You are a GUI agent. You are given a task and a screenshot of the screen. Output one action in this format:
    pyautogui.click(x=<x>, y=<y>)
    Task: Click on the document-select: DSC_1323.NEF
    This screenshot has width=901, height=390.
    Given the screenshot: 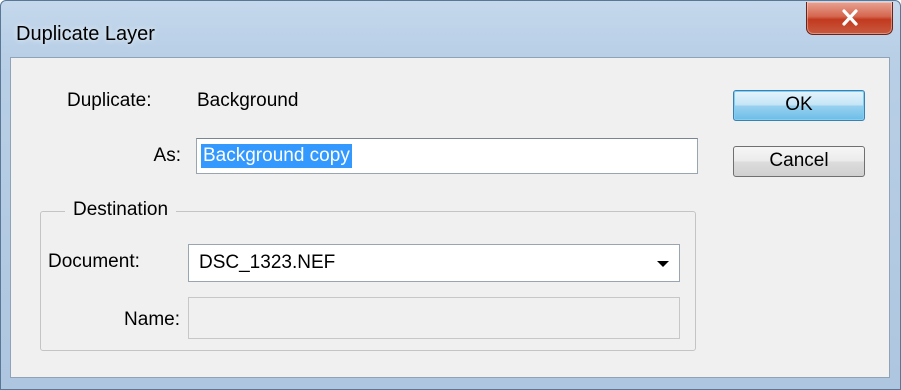 What is the action you would take?
    pyautogui.click(x=434, y=263)
    